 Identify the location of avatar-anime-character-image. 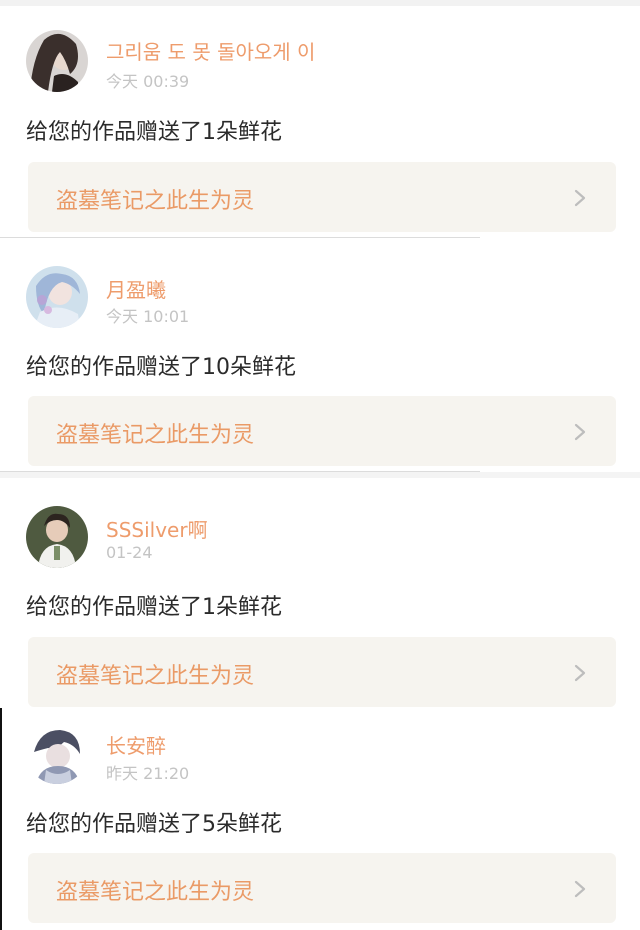
(57, 753).